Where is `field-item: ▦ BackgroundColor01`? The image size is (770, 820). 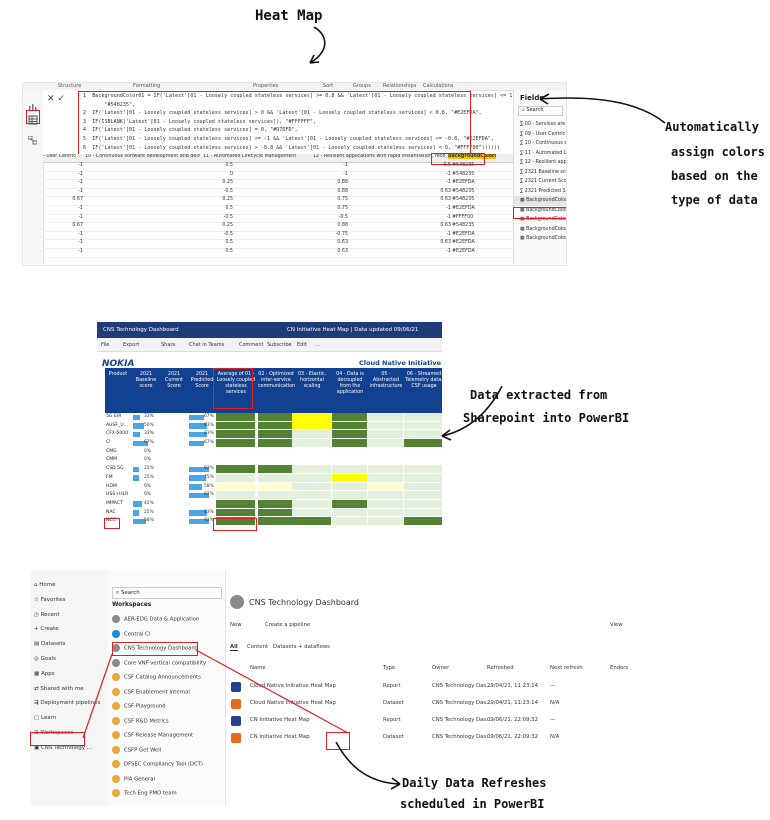
field-item: ▦ BackgroundColor01 is located at coordinates (540, 201).